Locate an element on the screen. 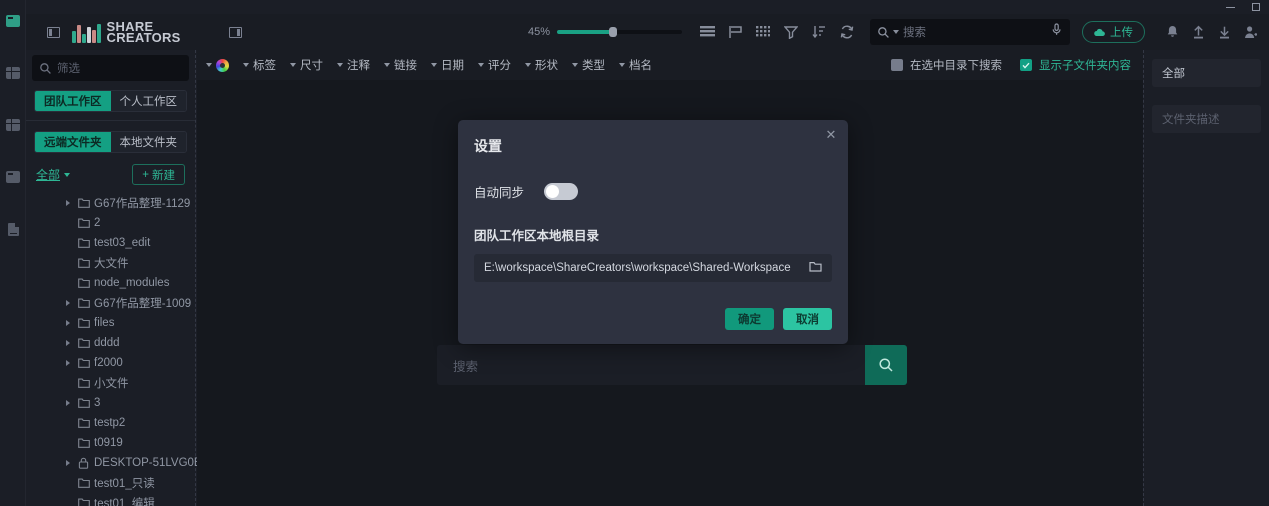  auto-sync-toggle is located at coordinates (561, 191).